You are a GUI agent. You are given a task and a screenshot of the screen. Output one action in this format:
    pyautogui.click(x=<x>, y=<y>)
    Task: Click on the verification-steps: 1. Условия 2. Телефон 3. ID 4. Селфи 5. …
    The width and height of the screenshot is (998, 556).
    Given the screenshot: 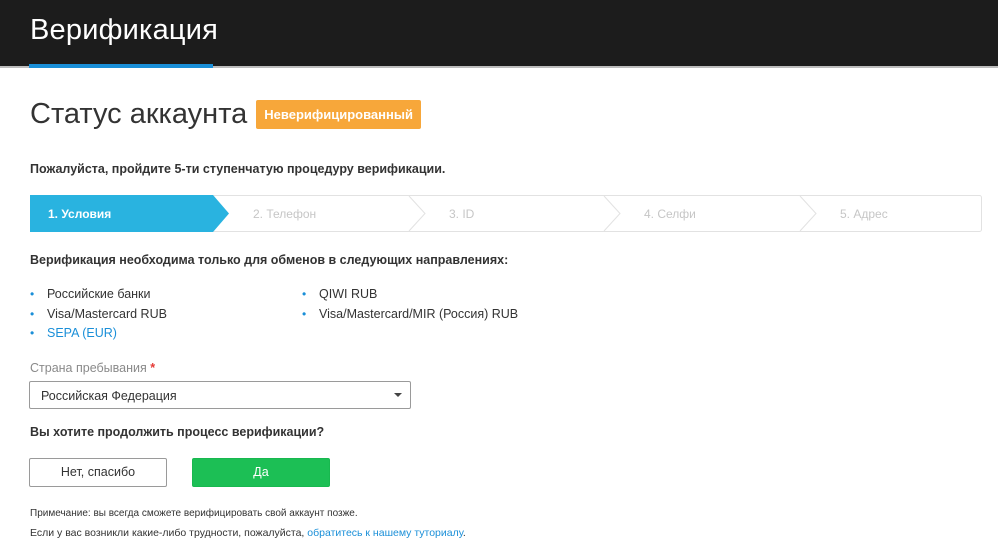 What is the action you would take?
    pyautogui.click(x=506, y=213)
    